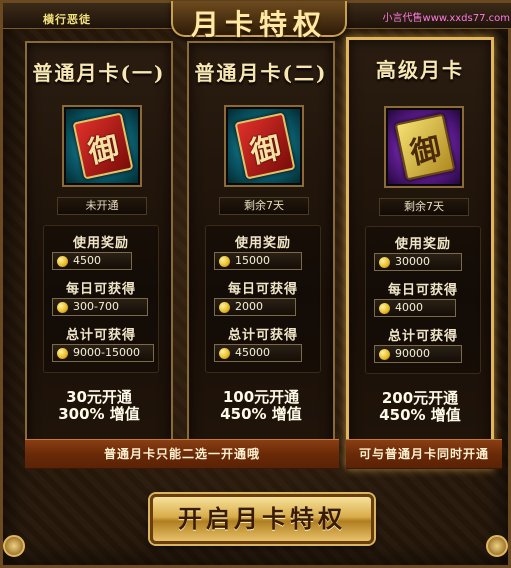  What do you see at coordinates (418, 354) in the screenshot?
I see `total-value: 90000` at bounding box center [418, 354].